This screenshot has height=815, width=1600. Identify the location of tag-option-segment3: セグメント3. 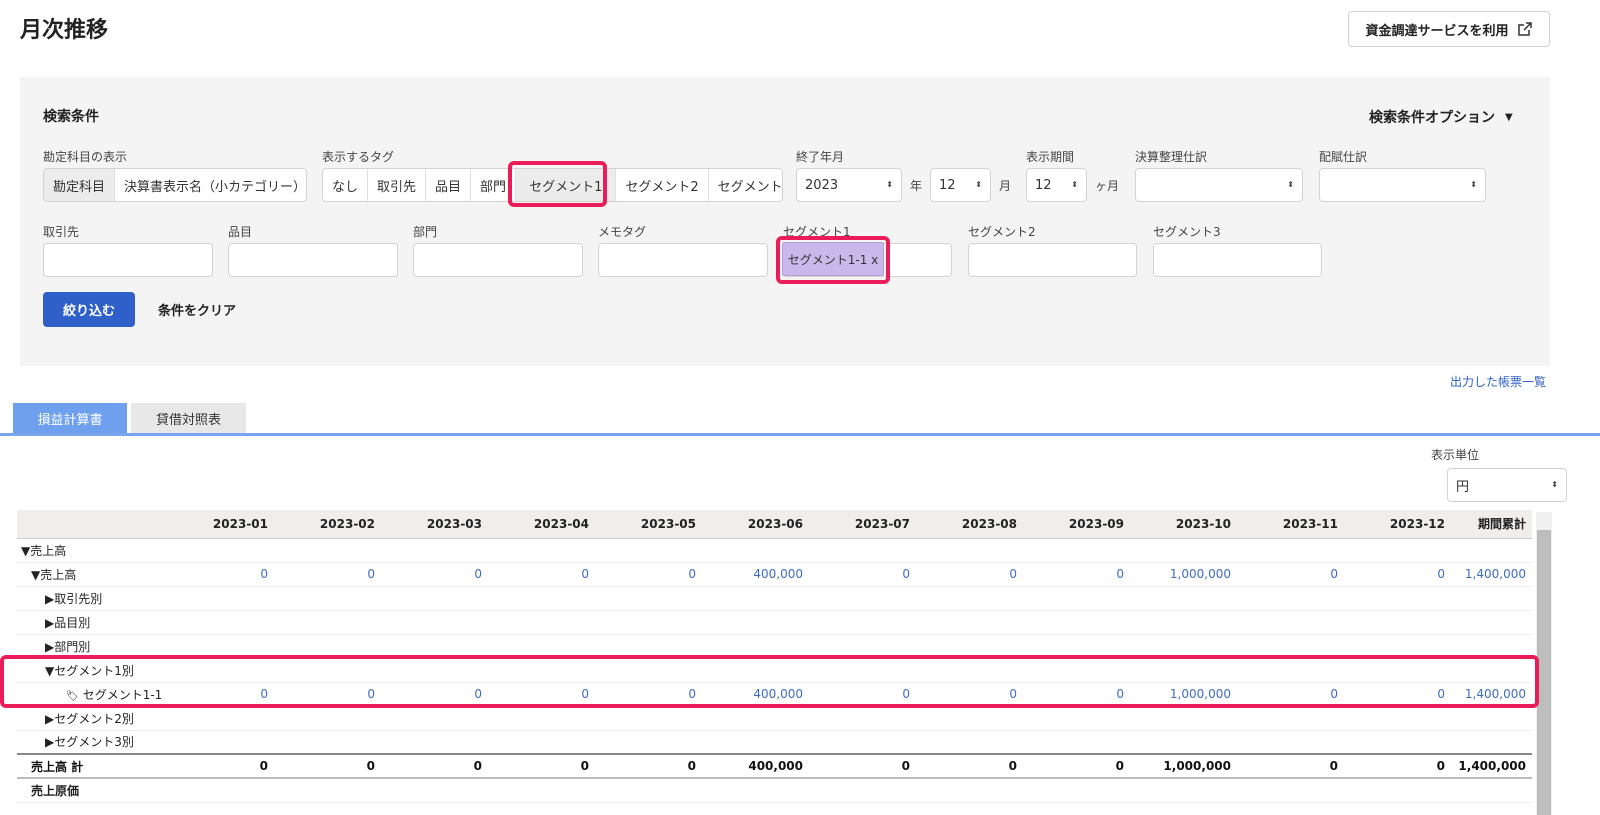
(745, 185).